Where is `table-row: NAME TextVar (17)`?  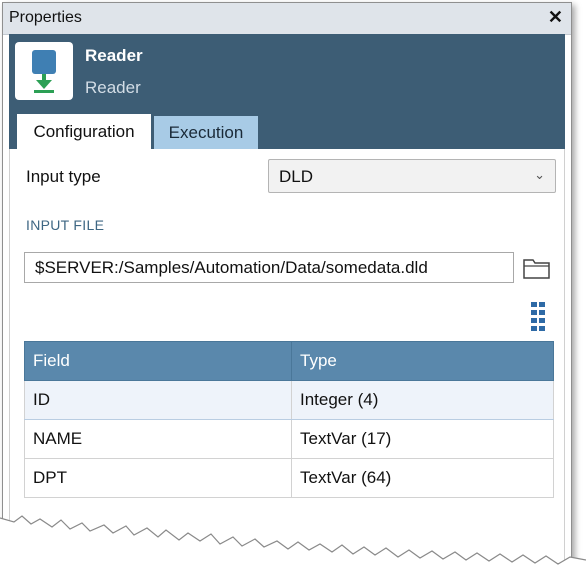 table-row: NAME TextVar (17) is located at coordinates (289, 439).